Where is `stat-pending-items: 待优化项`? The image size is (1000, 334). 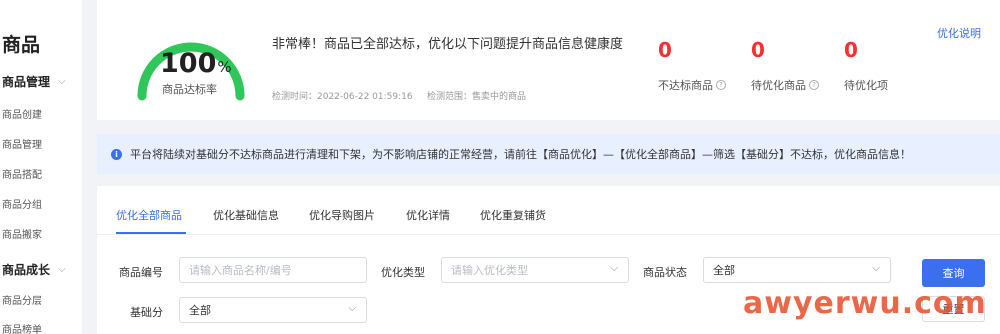
stat-pending-items: 待优化项 is located at coordinates (866, 85).